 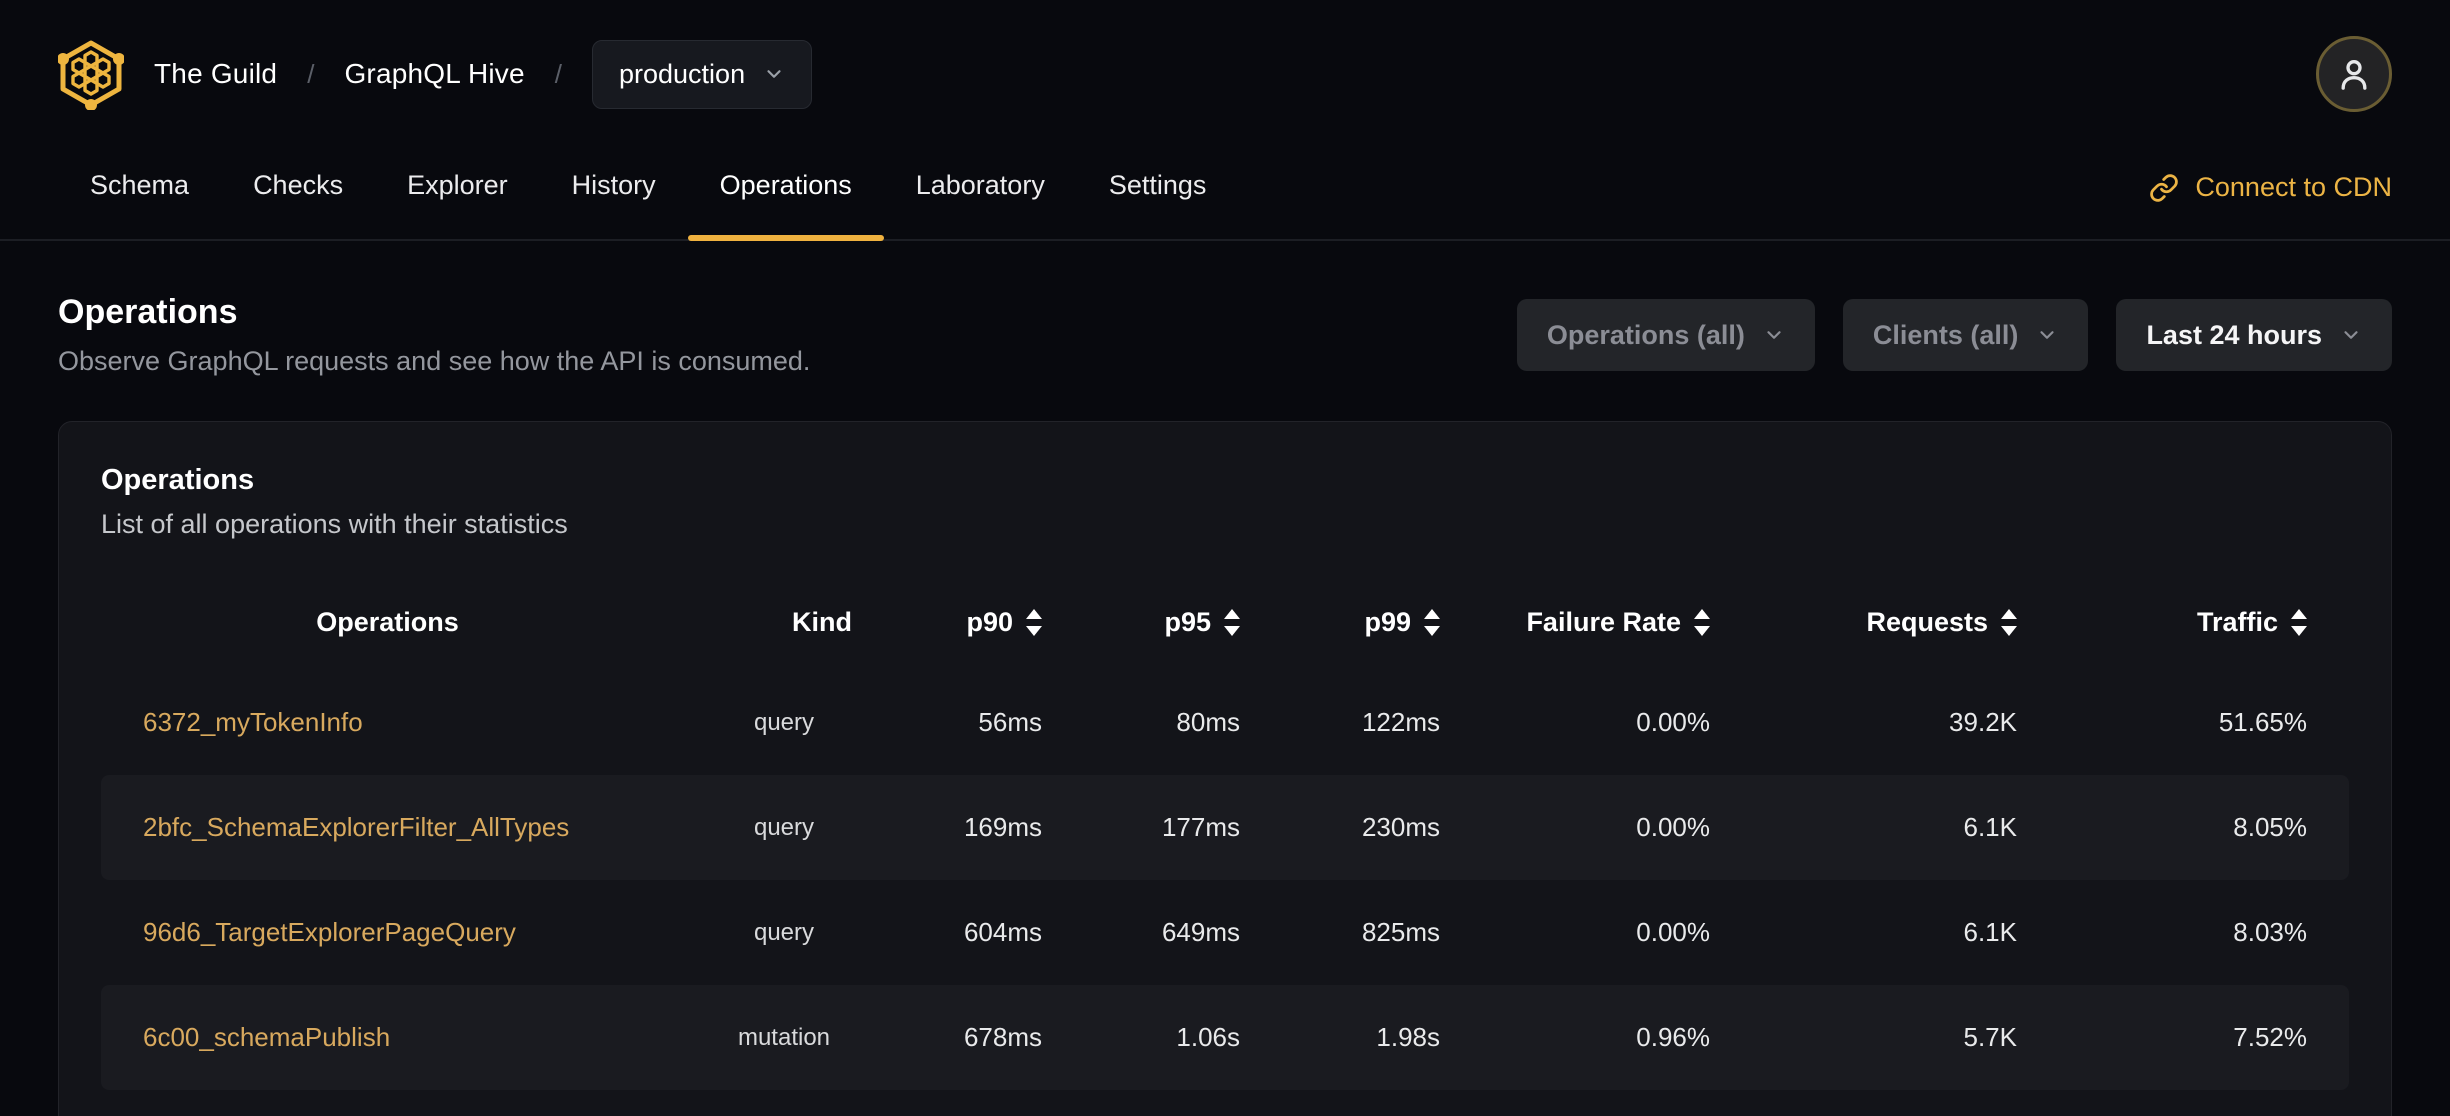 I want to click on kind-cell: mutation, so click(x=784, y=1037).